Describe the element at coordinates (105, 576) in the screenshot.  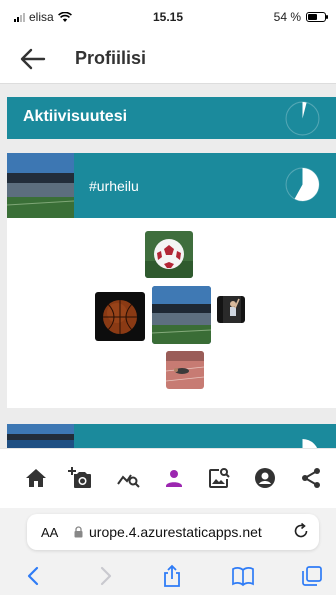
I see `browser-forward-icon` at that location.